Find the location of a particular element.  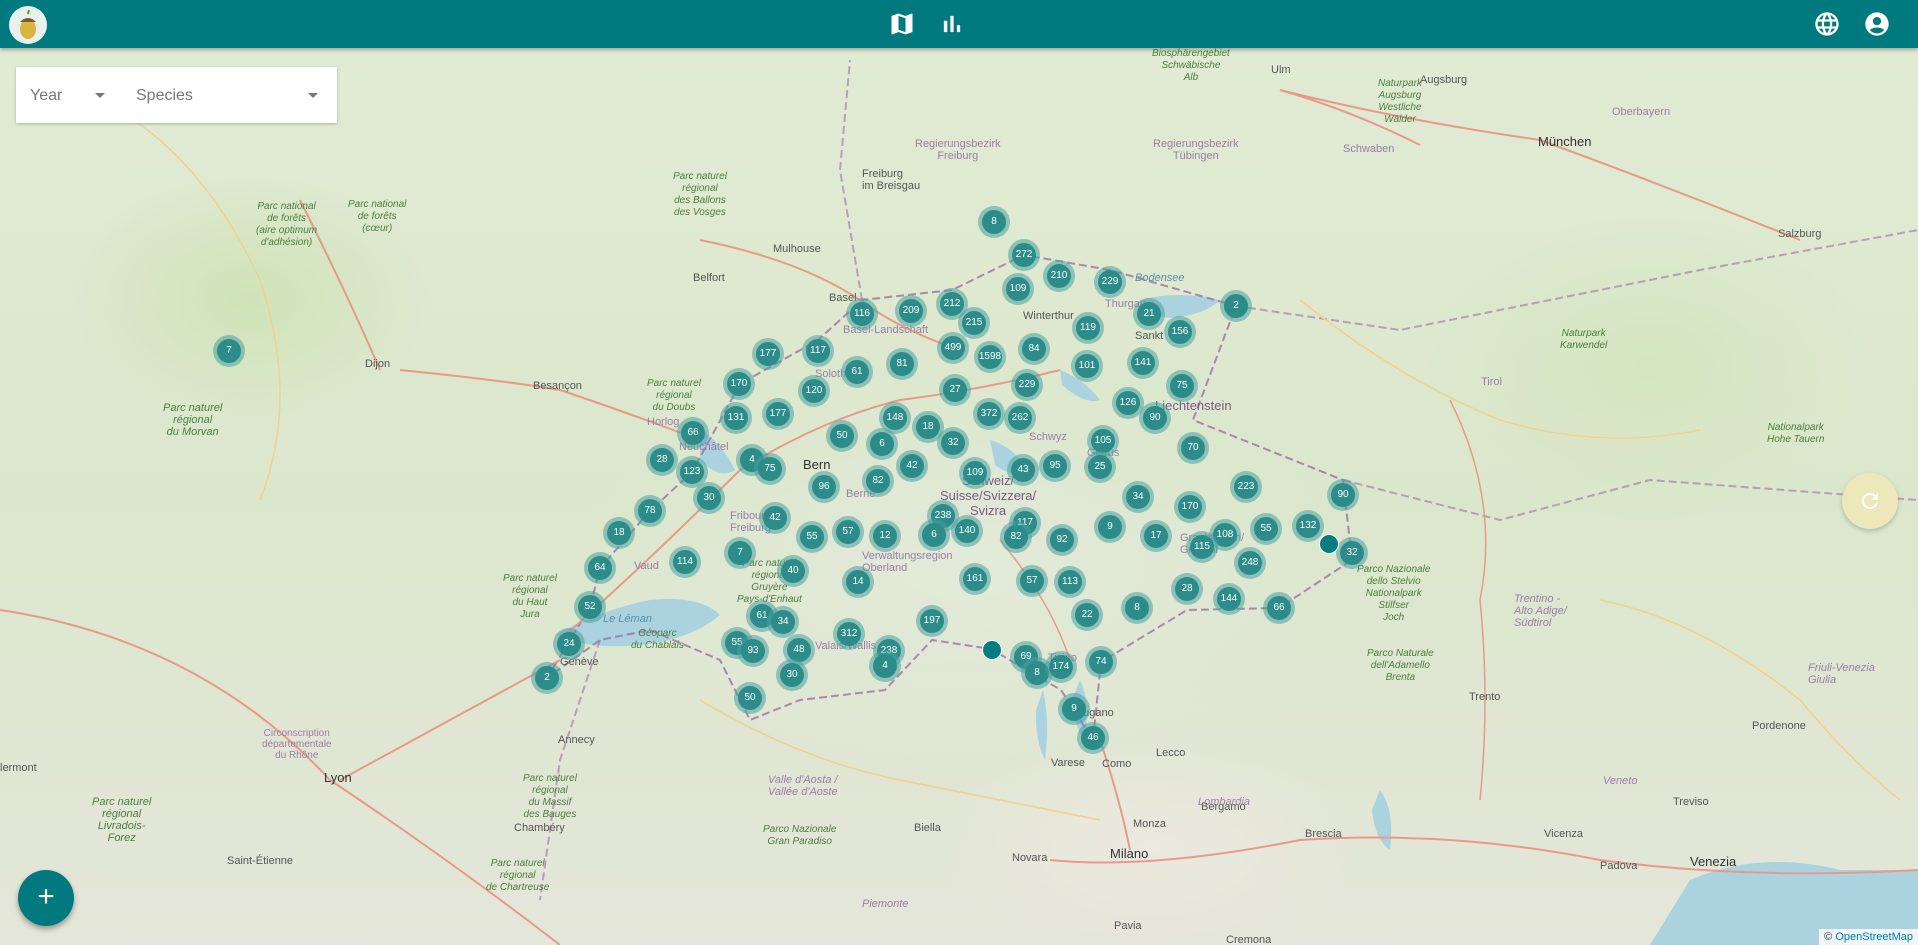

observation-cluster: 52 is located at coordinates (590, 607).